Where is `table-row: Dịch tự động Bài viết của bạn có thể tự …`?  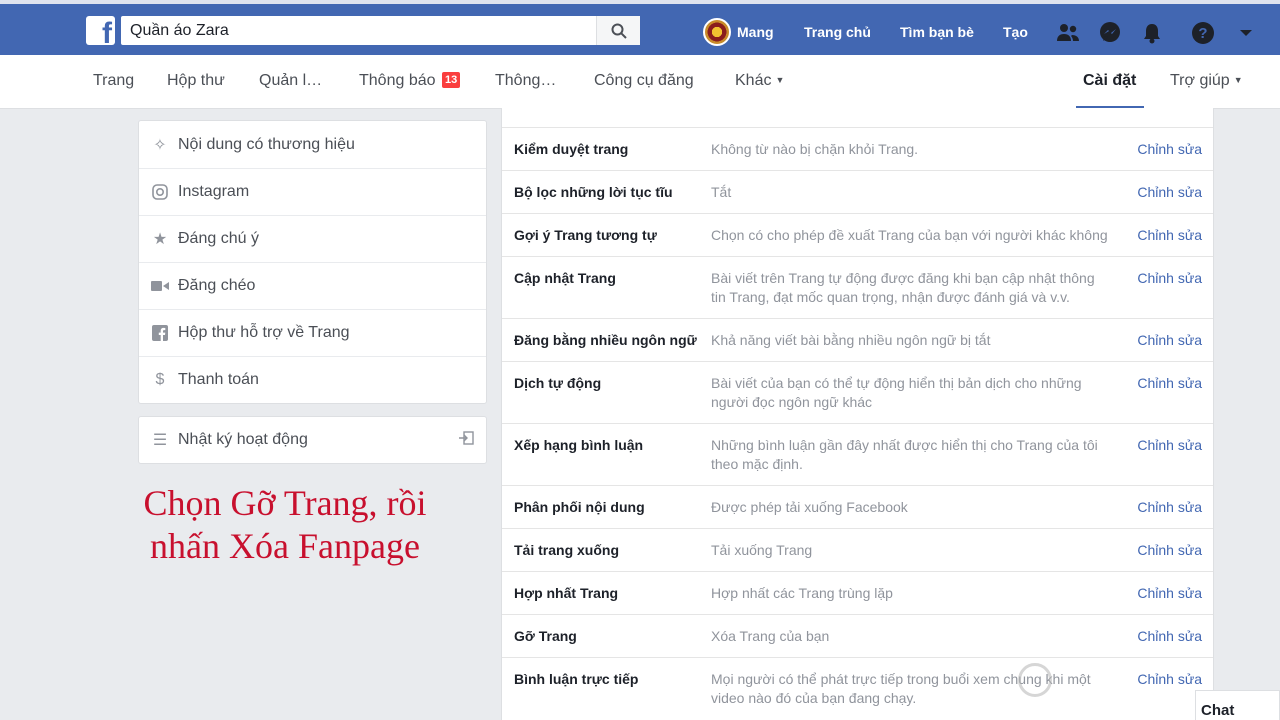
table-row: Dịch tự động Bài viết của bạn có thể tự … is located at coordinates (857, 393).